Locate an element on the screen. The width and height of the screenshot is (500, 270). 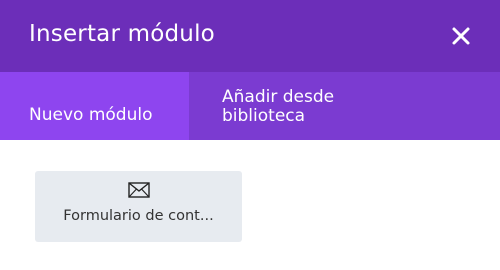
tab-new-module: Nuevo módulo is located at coordinates (94, 106).